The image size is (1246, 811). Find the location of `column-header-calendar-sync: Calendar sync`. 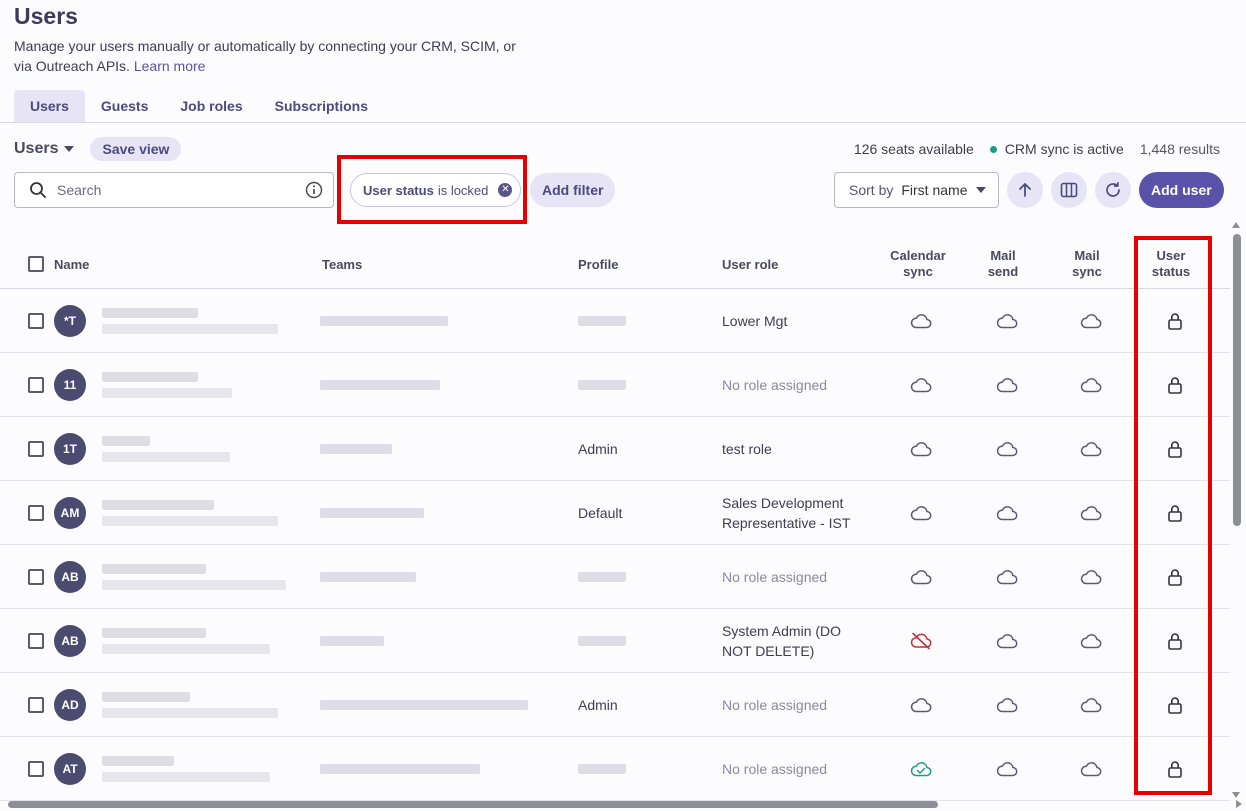

column-header-calendar-sync: Calendar sync is located at coordinates (918, 264).